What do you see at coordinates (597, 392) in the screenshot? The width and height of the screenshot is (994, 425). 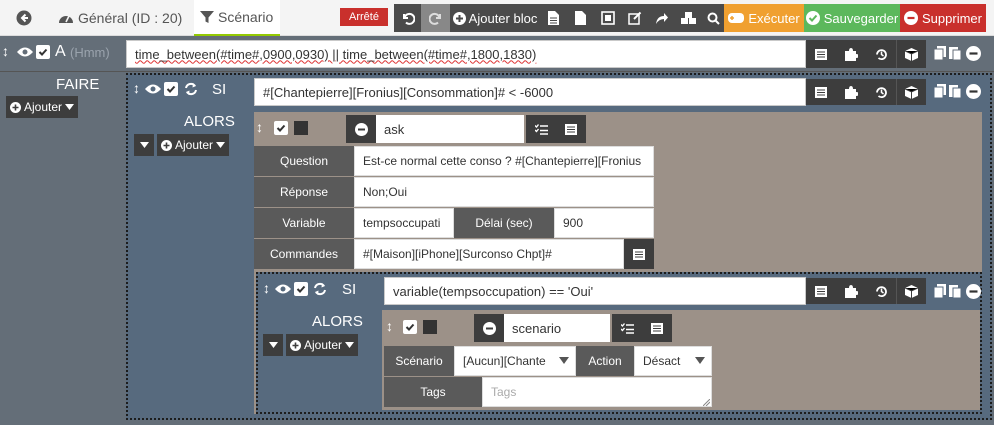 I see `tags-input: Tags` at bounding box center [597, 392].